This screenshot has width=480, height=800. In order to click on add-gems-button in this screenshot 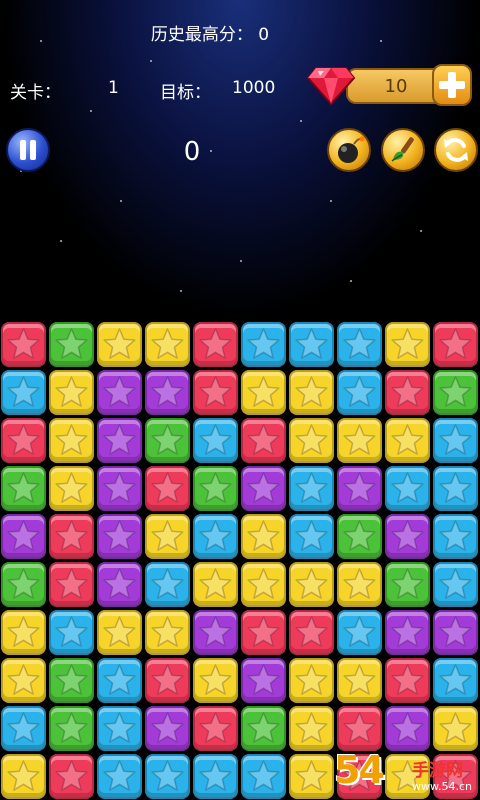, I will do `click(452, 85)`.